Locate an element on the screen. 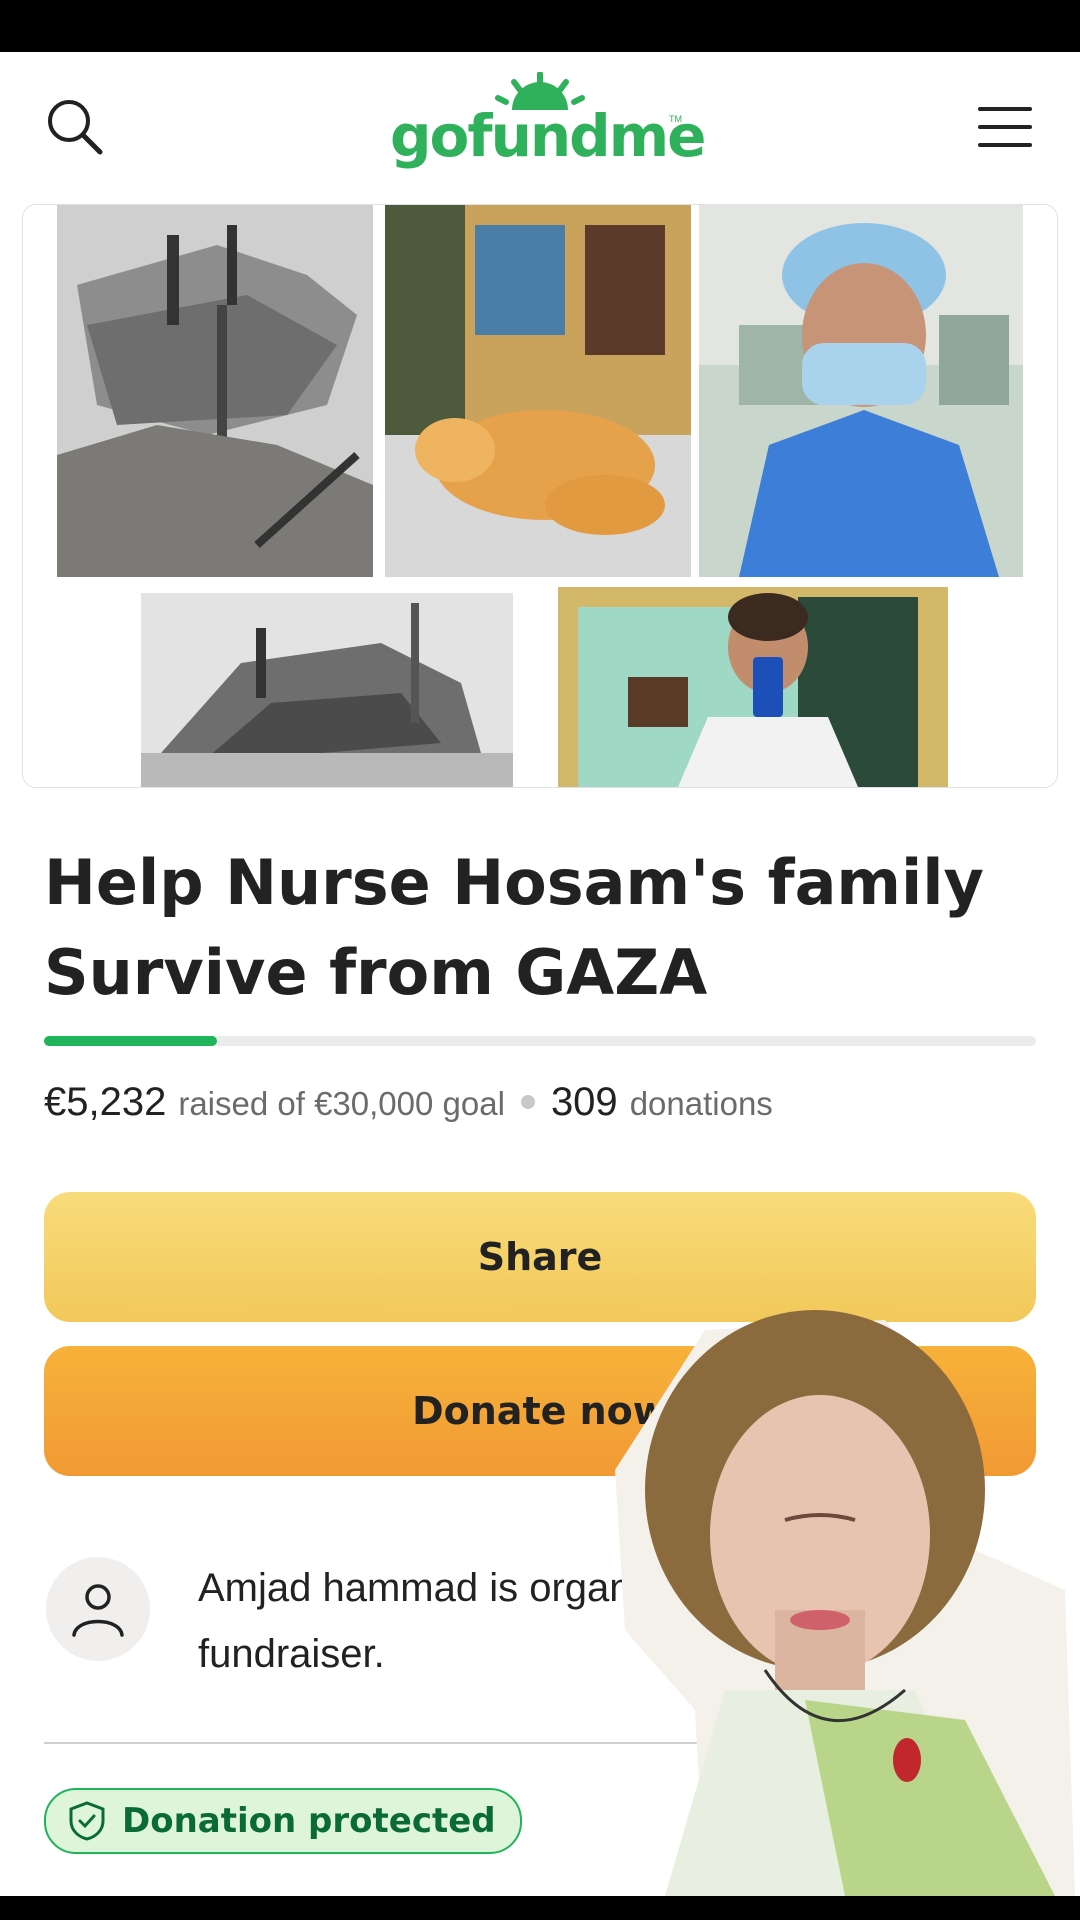  status-bar is located at coordinates (540, 26).